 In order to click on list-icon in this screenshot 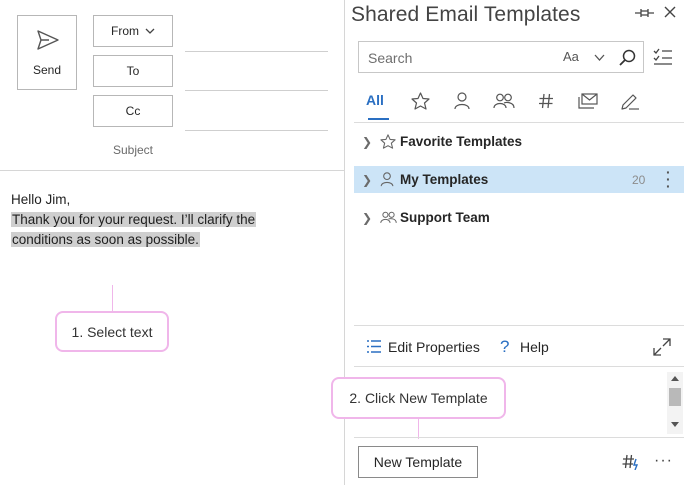, I will do `click(374, 346)`.